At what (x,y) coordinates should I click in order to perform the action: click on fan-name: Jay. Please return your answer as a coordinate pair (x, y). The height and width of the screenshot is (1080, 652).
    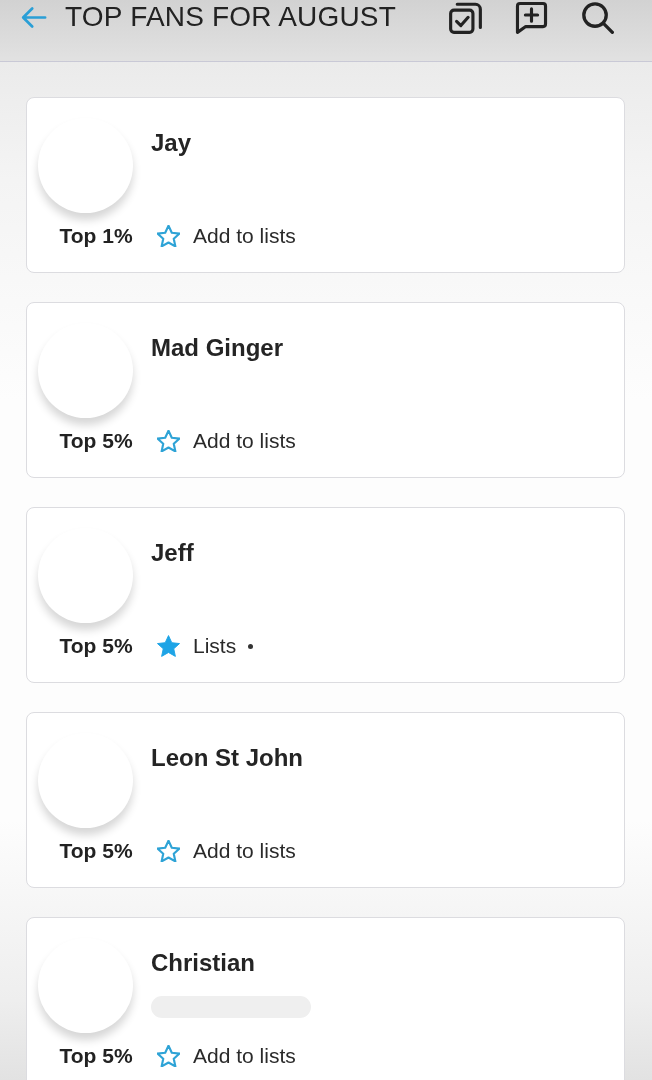
    Looking at the image, I should click on (171, 143).